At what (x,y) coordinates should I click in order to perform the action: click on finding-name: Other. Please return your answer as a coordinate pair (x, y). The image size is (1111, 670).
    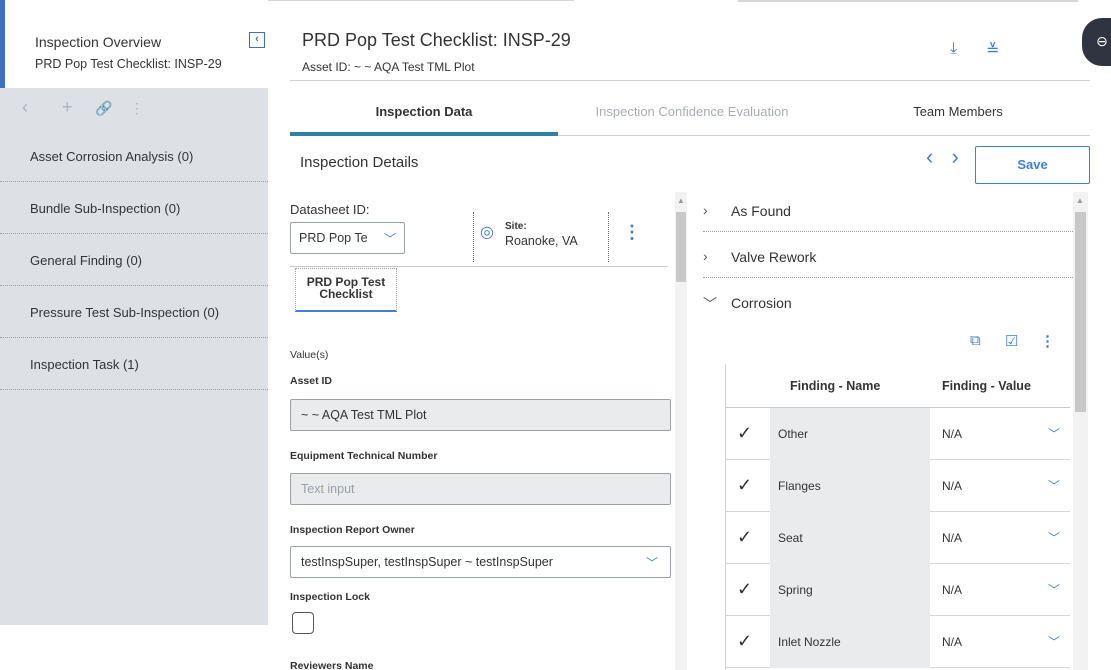
    Looking at the image, I should click on (793, 434).